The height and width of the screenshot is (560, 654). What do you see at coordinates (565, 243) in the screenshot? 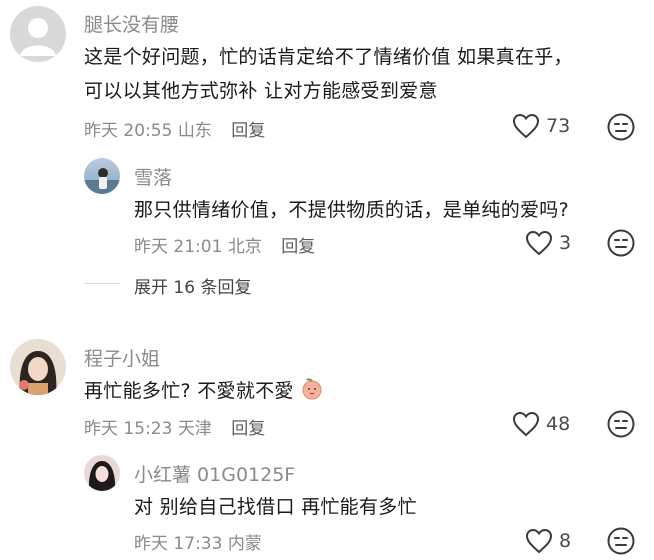
I see `like-count: 3` at bounding box center [565, 243].